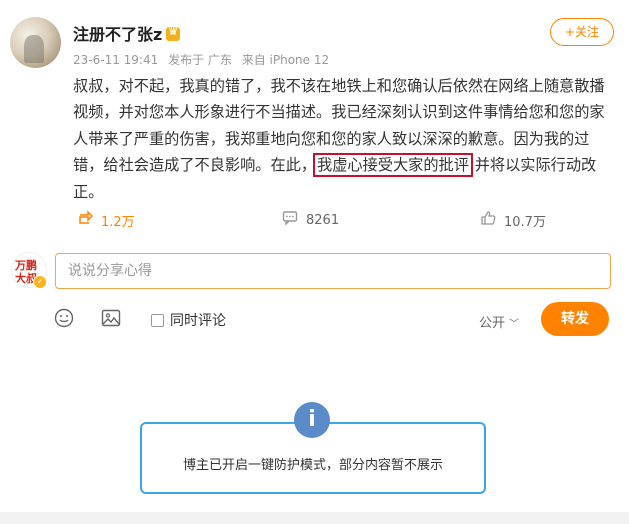 Image resolution: width=629 pixels, height=524 pixels. Describe the element at coordinates (290, 220) in the screenshot. I see `comment-icon` at that location.